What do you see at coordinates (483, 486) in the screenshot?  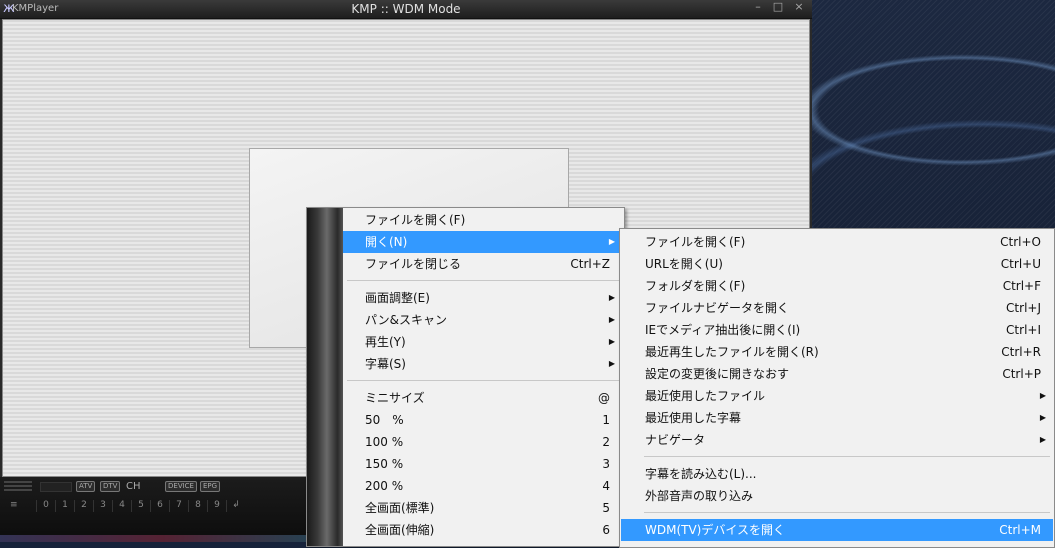 I see `menu-item-size-200: 200 % 4` at bounding box center [483, 486].